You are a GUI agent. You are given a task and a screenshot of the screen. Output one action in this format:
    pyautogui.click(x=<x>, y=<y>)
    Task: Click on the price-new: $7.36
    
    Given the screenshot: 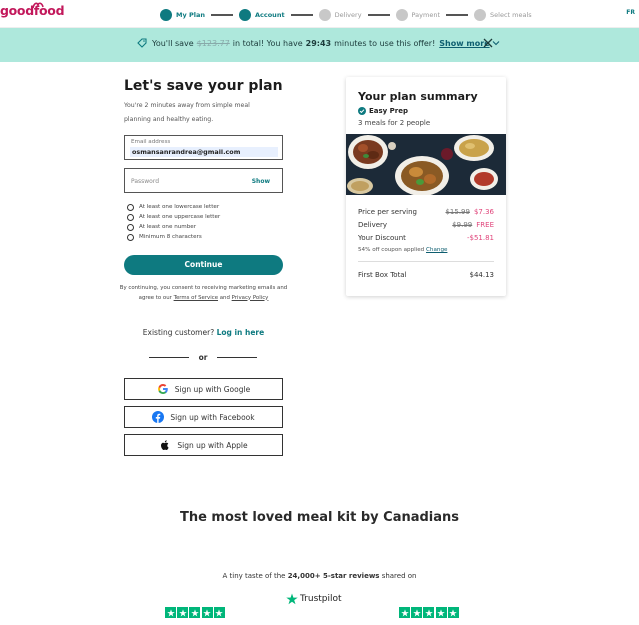 What is the action you would take?
    pyautogui.click(x=483, y=212)
    